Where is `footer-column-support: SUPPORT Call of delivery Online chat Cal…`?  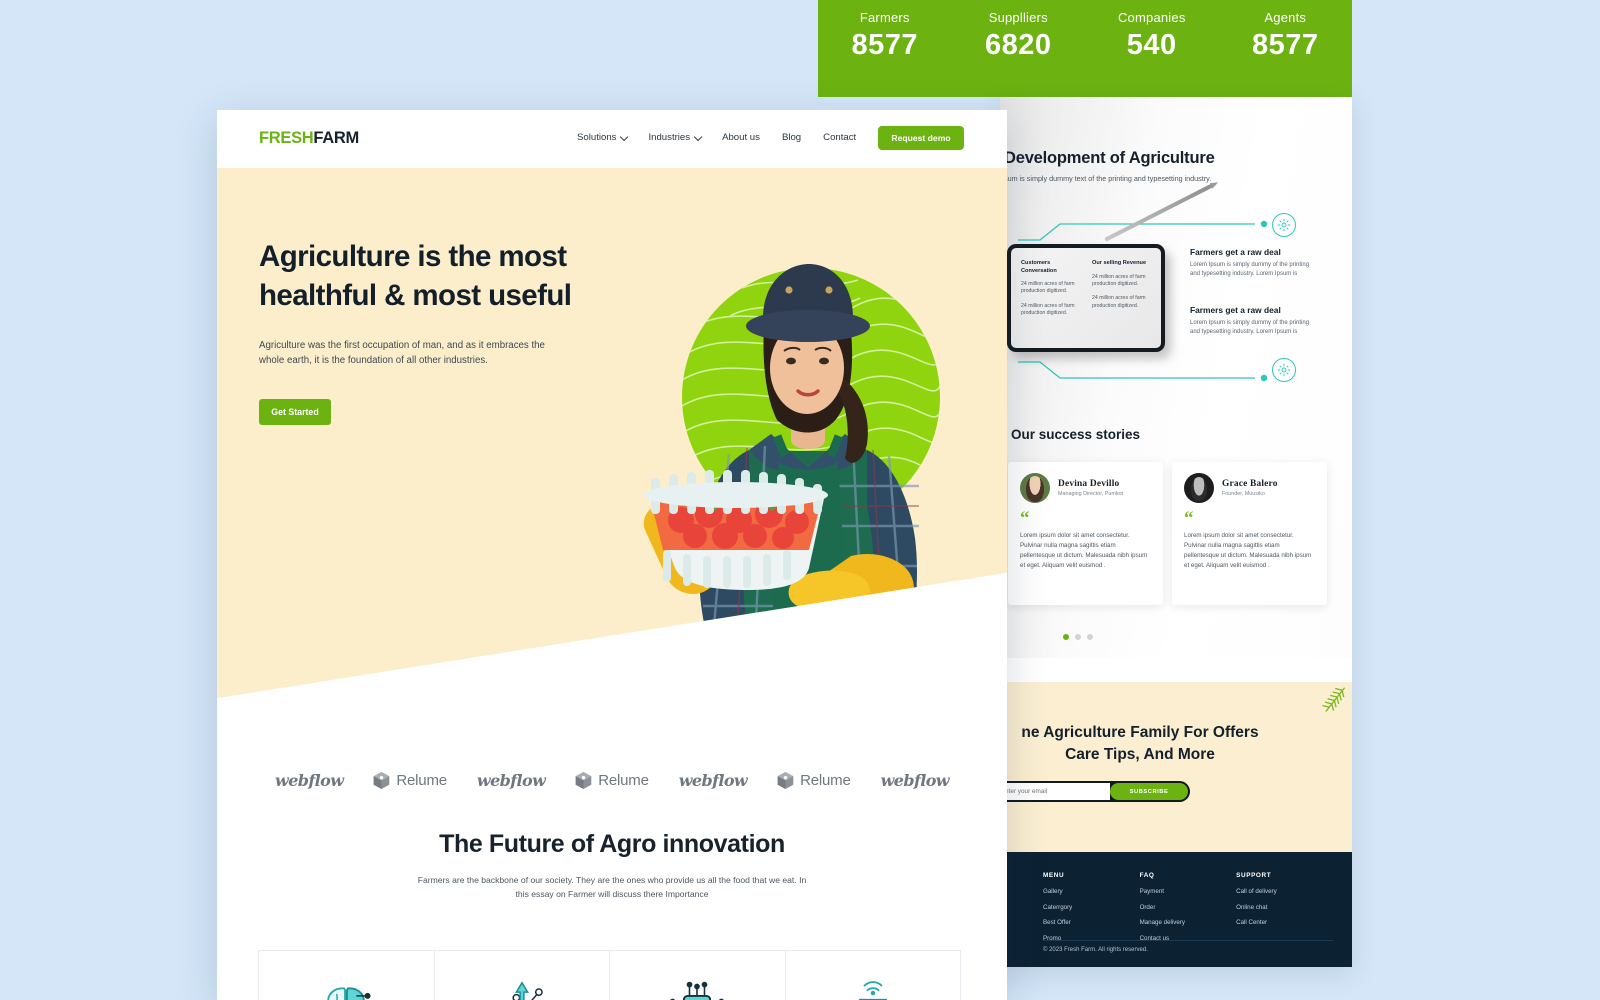 footer-column-support: SUPPORT Call of delivery Online chat Cal… is located at coordinates (1284, 911).